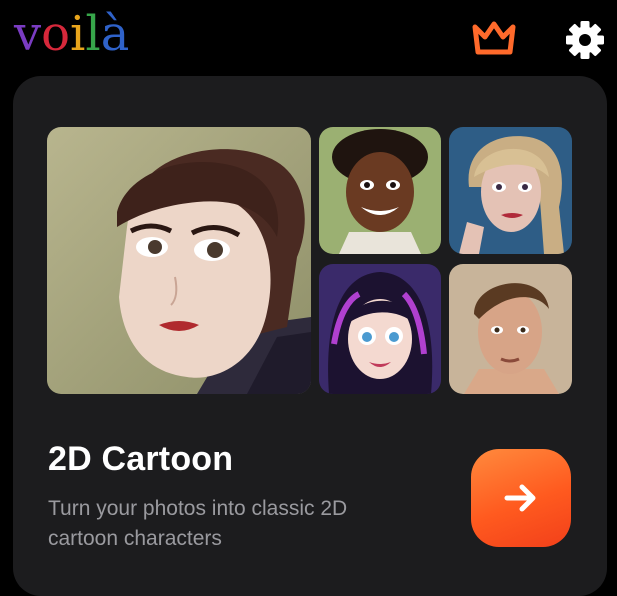 The image size is (617, 596). I want to click on gear-icon, so click(585, 40).